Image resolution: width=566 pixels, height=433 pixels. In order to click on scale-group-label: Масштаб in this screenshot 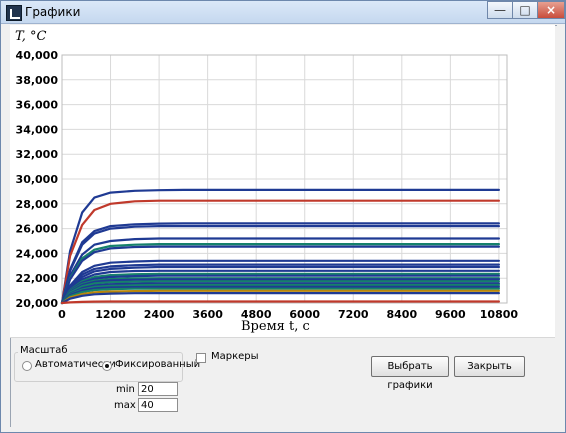, I will do `click(44, 350)`.